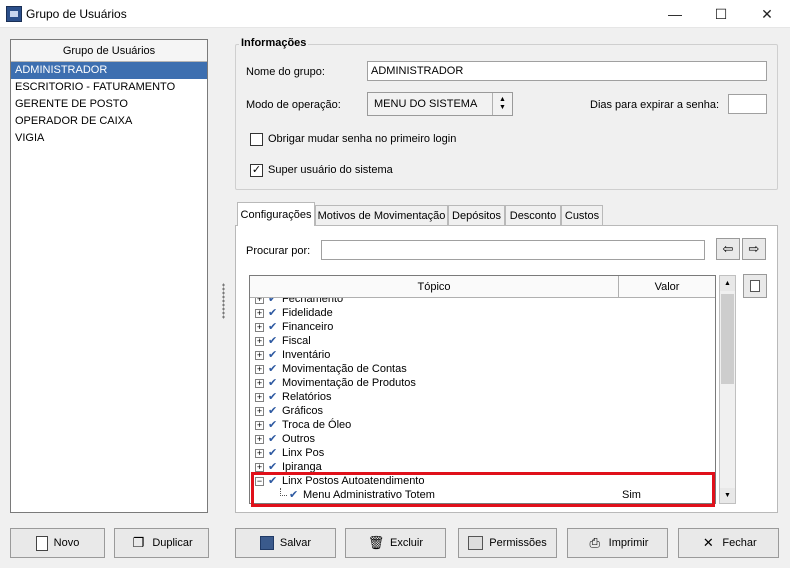  What do you see at coordinates (476, 543) in the screenshot?
I see `permissions-icon` at bounding box center [476, 543].